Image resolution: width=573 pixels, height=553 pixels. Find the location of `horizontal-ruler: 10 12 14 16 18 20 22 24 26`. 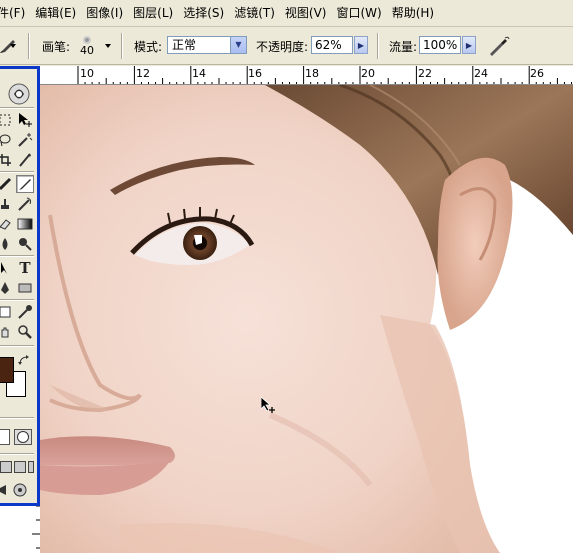

horizontal-ruler: 10 12 14 16 18 20 22 24 26 is located at coordinates (306, 75).